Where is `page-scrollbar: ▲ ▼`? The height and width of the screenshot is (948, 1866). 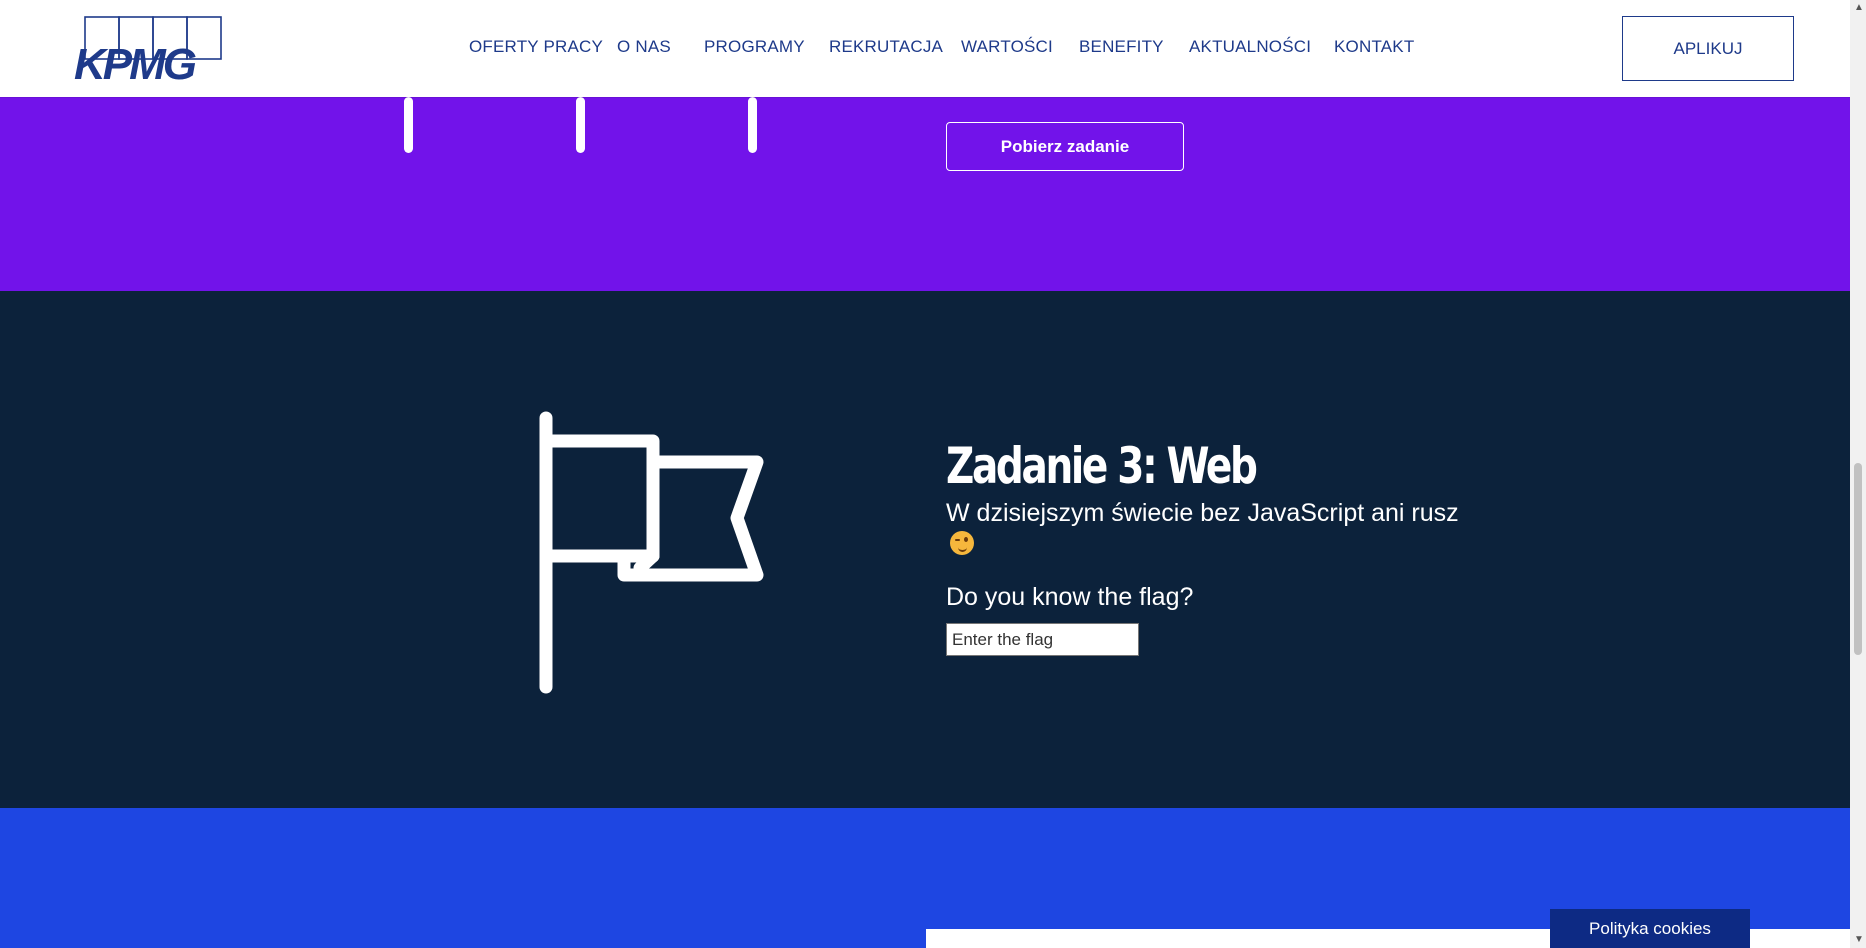 page-scrollbar: ▲ ▼ is located at coordinates (1858, 474).